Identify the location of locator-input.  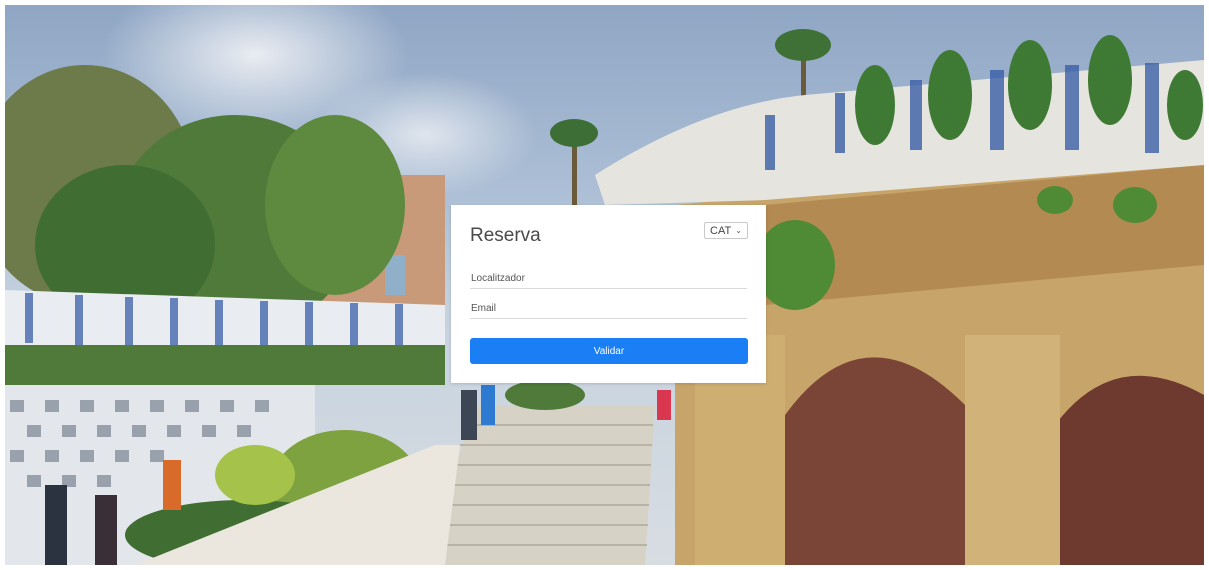
(608, 279).